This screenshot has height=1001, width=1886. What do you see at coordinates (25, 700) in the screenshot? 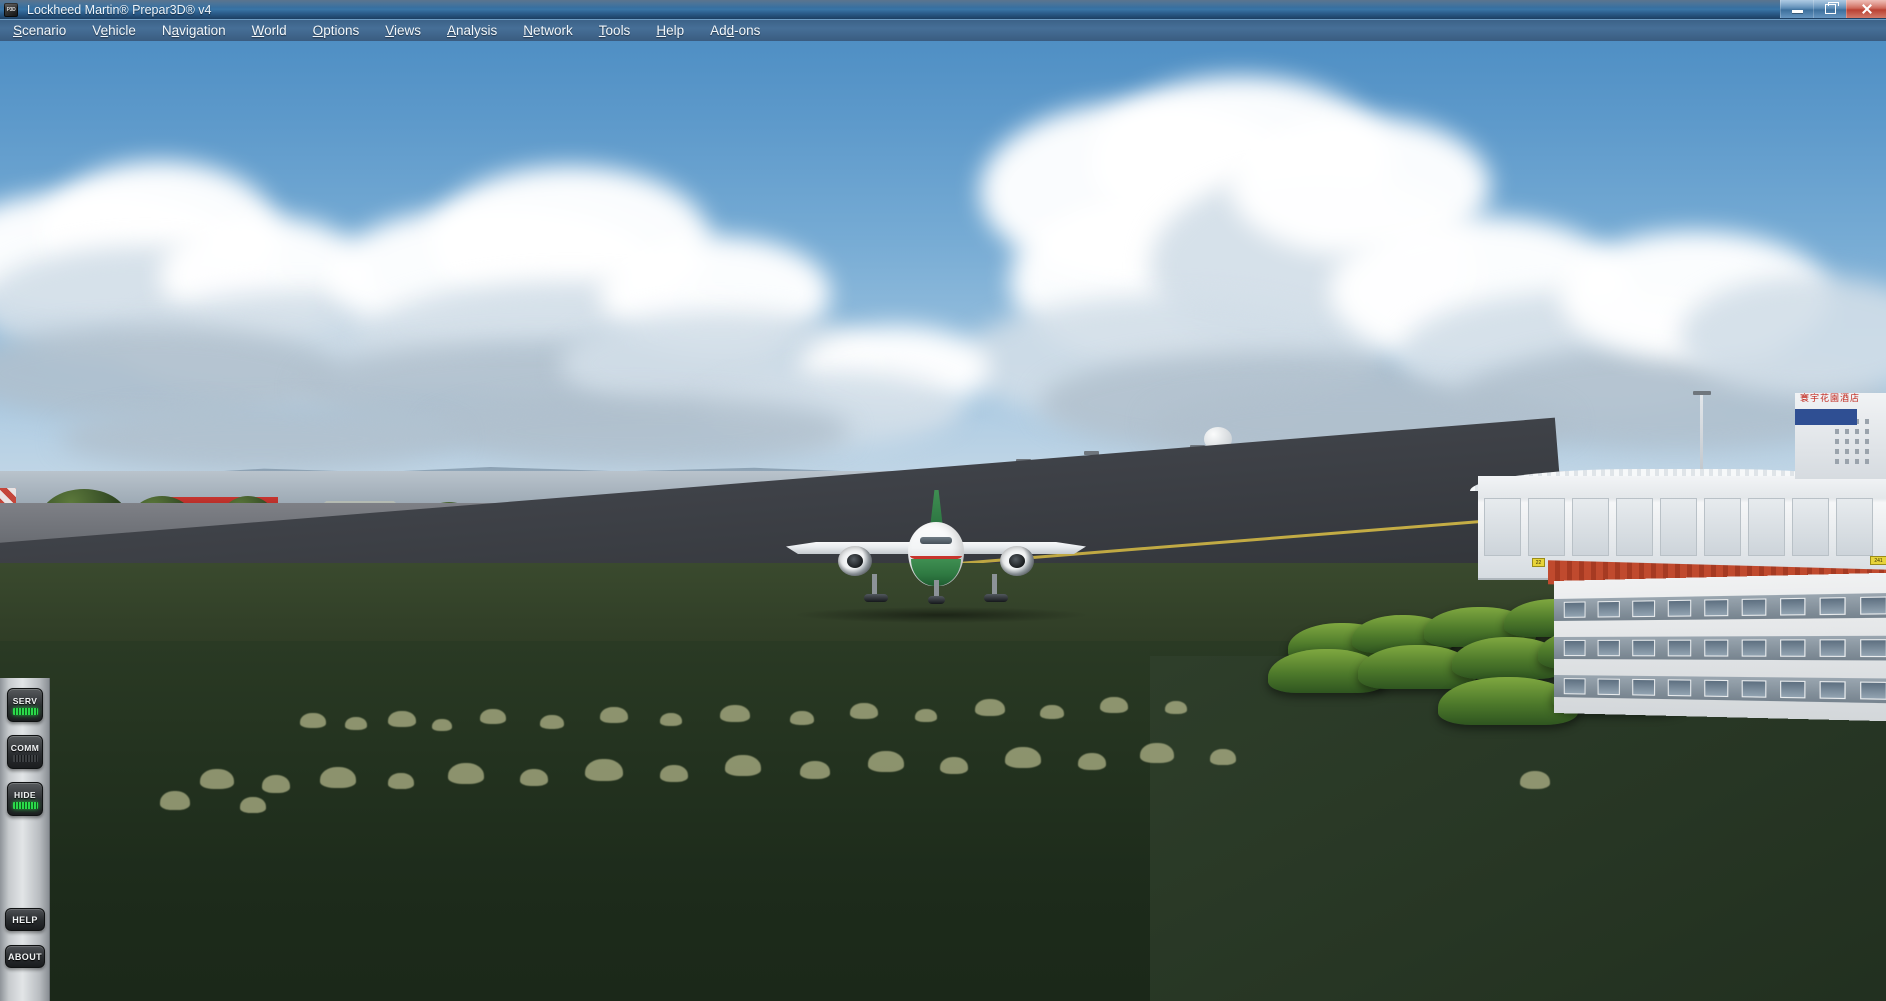
I see `serv-button-label: SERV` at bounding box center [25, 700].